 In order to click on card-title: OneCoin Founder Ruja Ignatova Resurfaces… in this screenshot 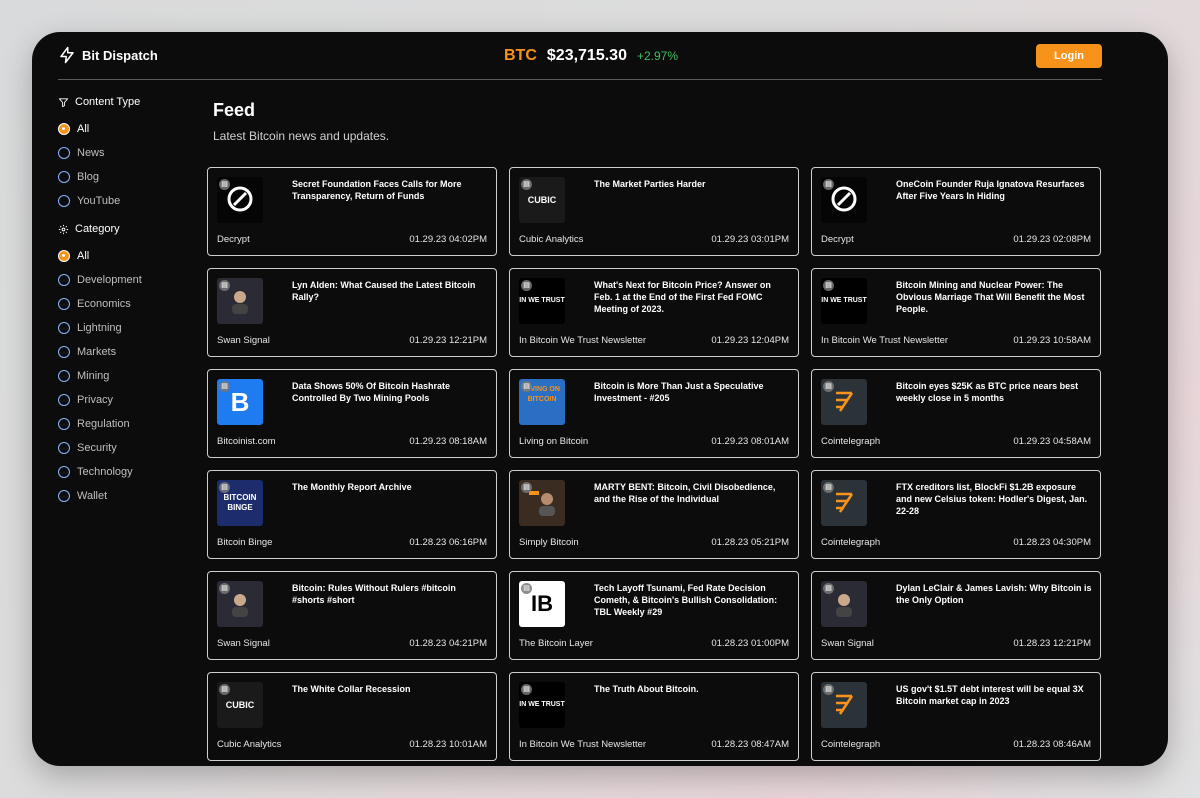, I will do `click(994, 190)`.